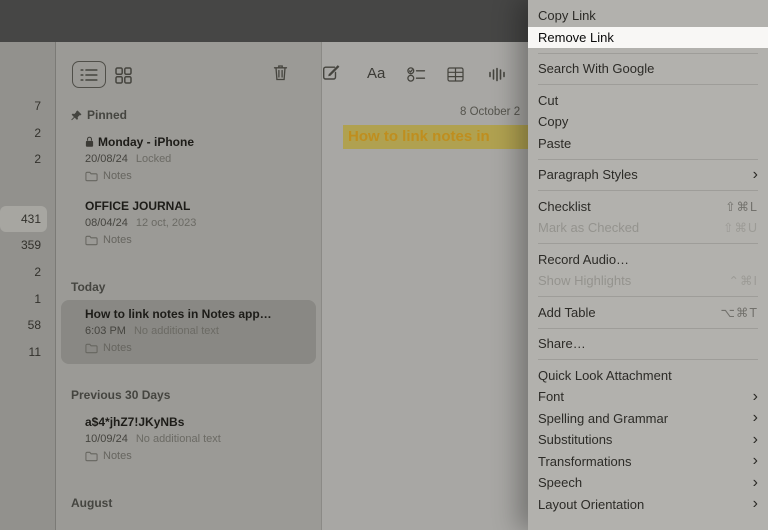  I want to click on menu-item-label: Quick Look Attachment, so click(605, 375).